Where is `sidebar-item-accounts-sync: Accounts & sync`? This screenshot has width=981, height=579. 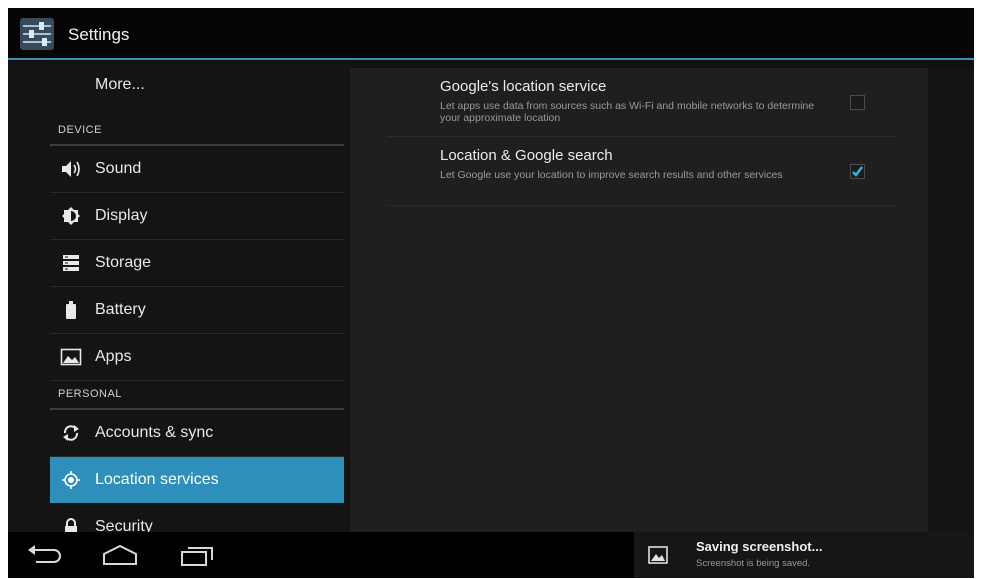 sidebar-item-accounts-sync: Accounts & sync is located at coordinates (197, 433).